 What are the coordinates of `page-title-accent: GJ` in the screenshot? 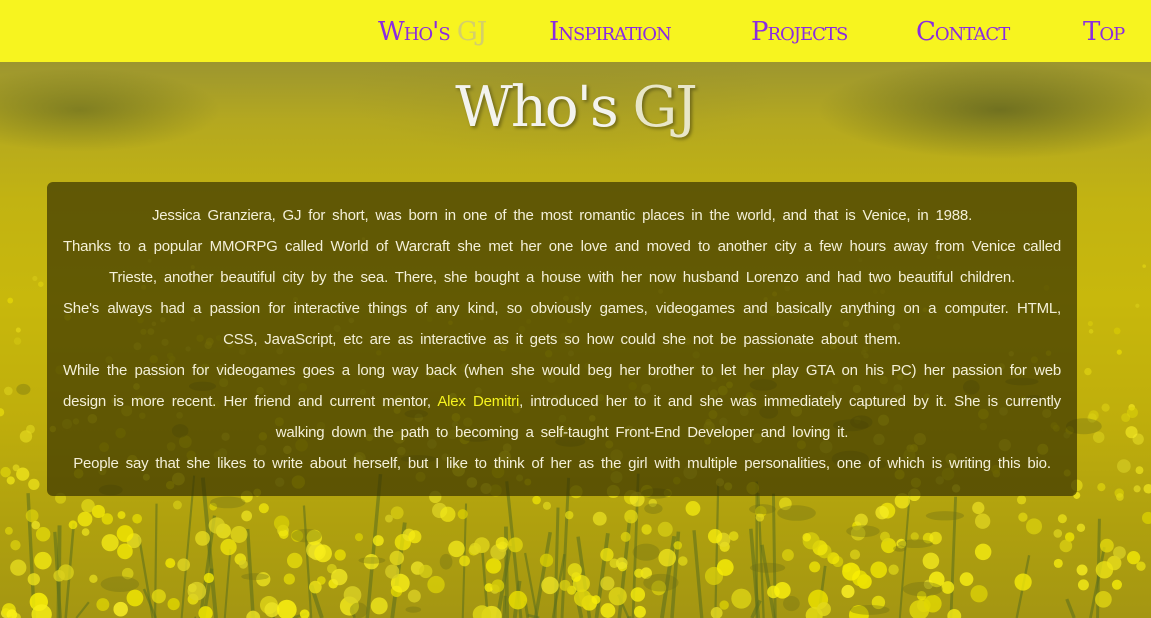 It's located at (665, 107).